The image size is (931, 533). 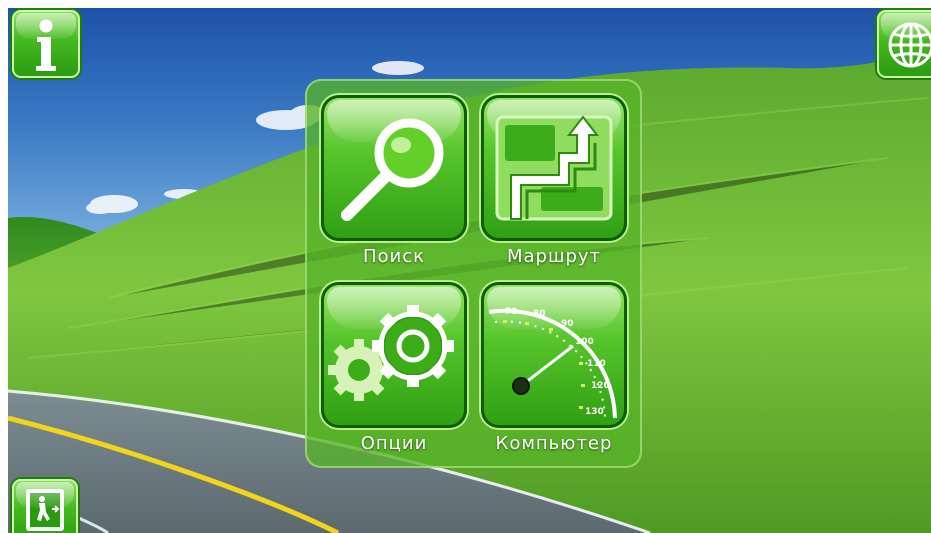 What do you see at coordinates (45, 495) in the screenshot?
I see `exit-button-gloss` at bounding box center [45, 495].